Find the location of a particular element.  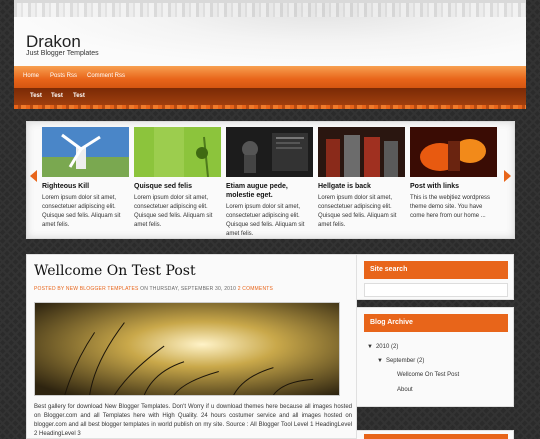

dark-web-thumbnail is located at coordinates (269, 152).